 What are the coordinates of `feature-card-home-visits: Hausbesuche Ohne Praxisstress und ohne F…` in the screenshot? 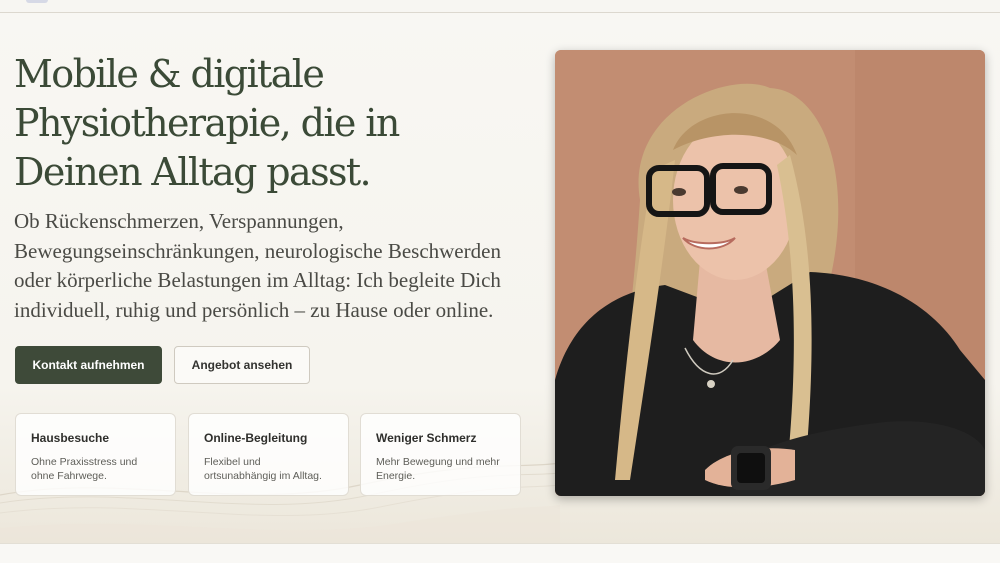 It's located at (95, 454).